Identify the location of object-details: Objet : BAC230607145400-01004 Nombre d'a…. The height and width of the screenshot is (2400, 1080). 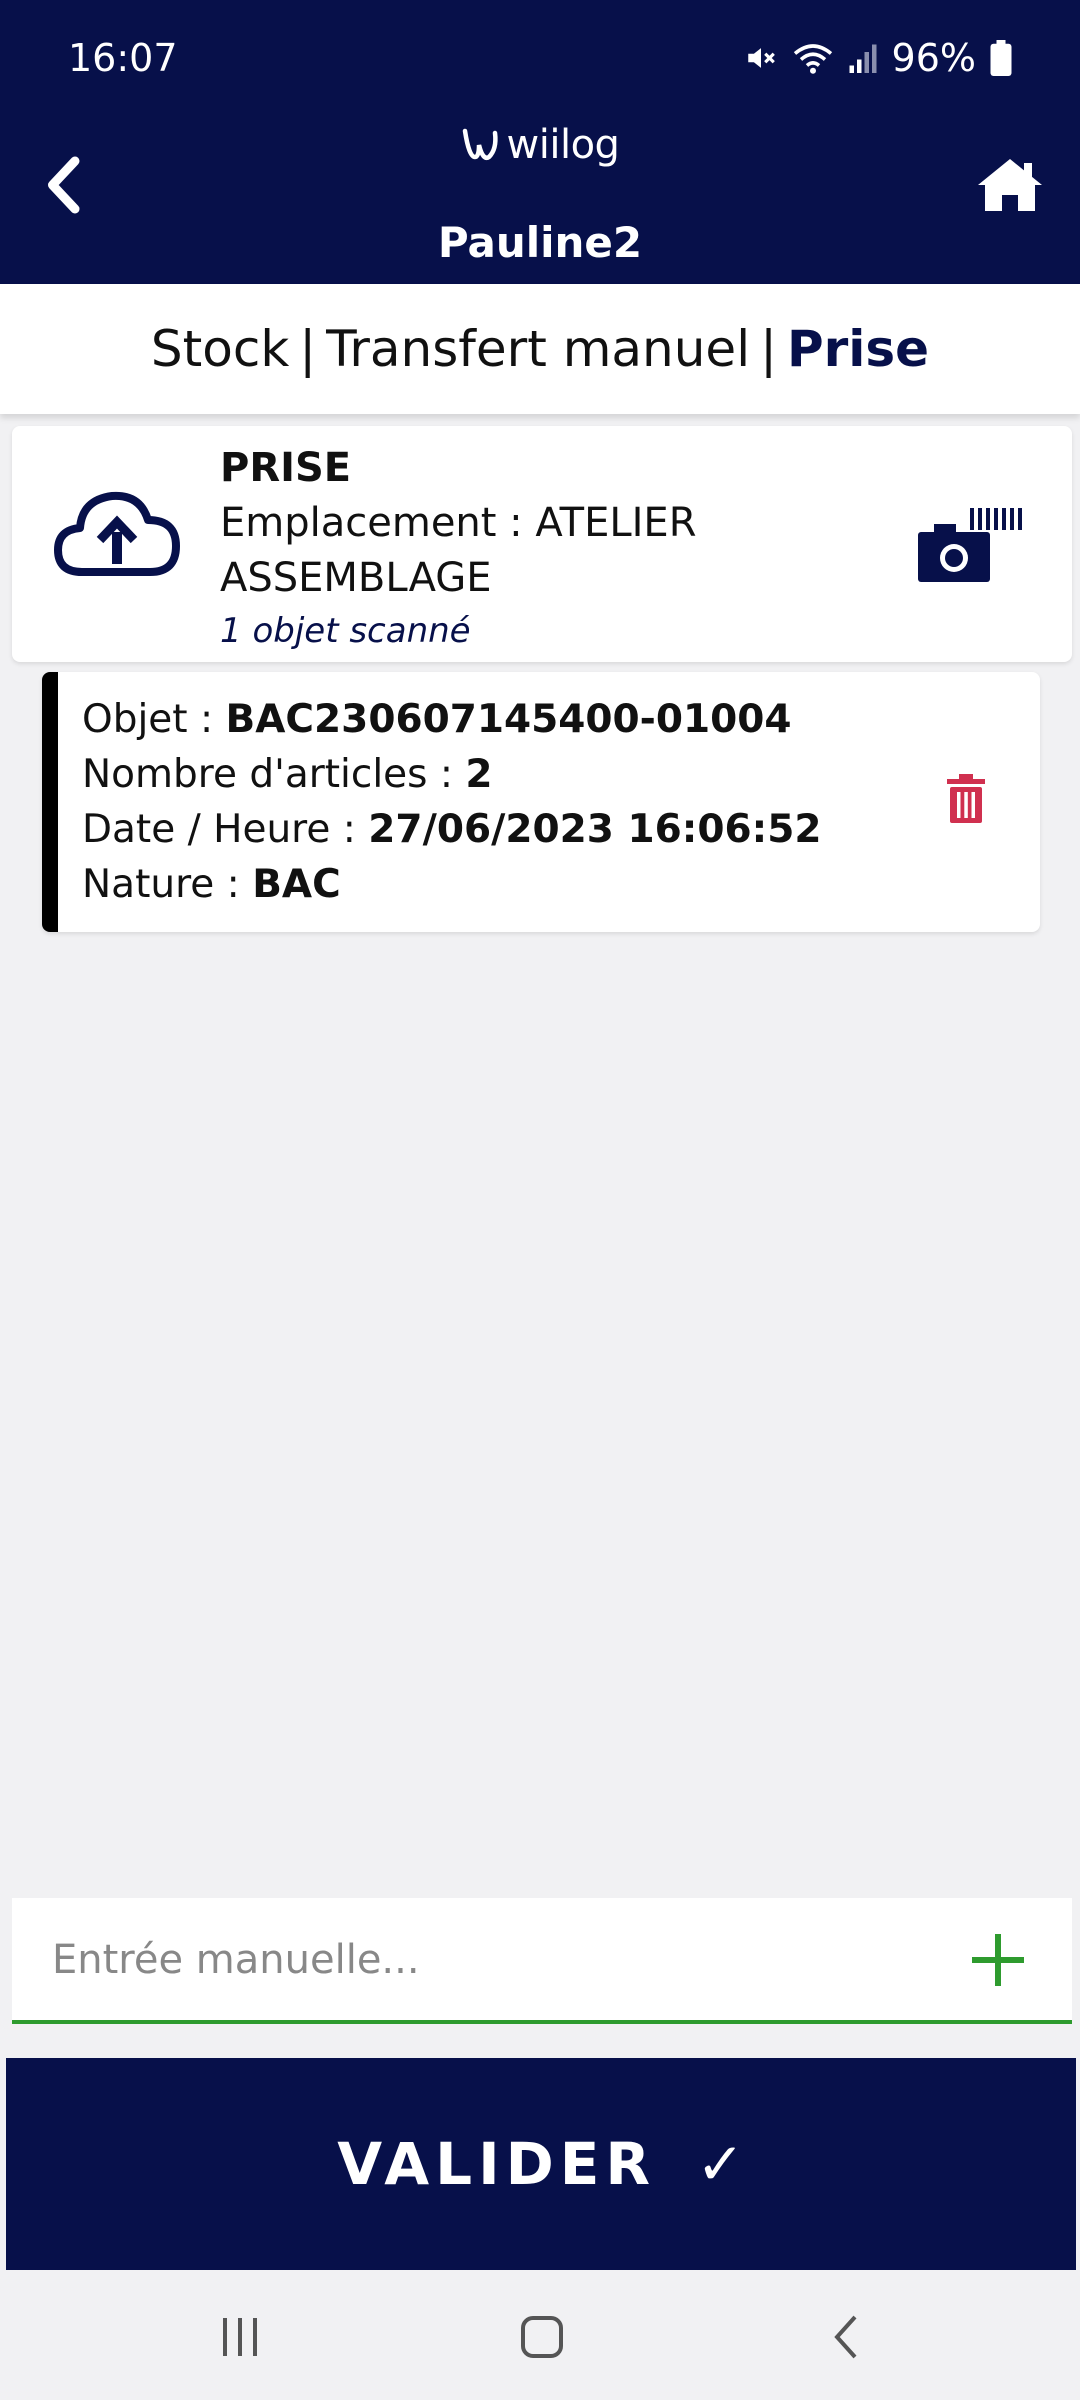
(451, 802).